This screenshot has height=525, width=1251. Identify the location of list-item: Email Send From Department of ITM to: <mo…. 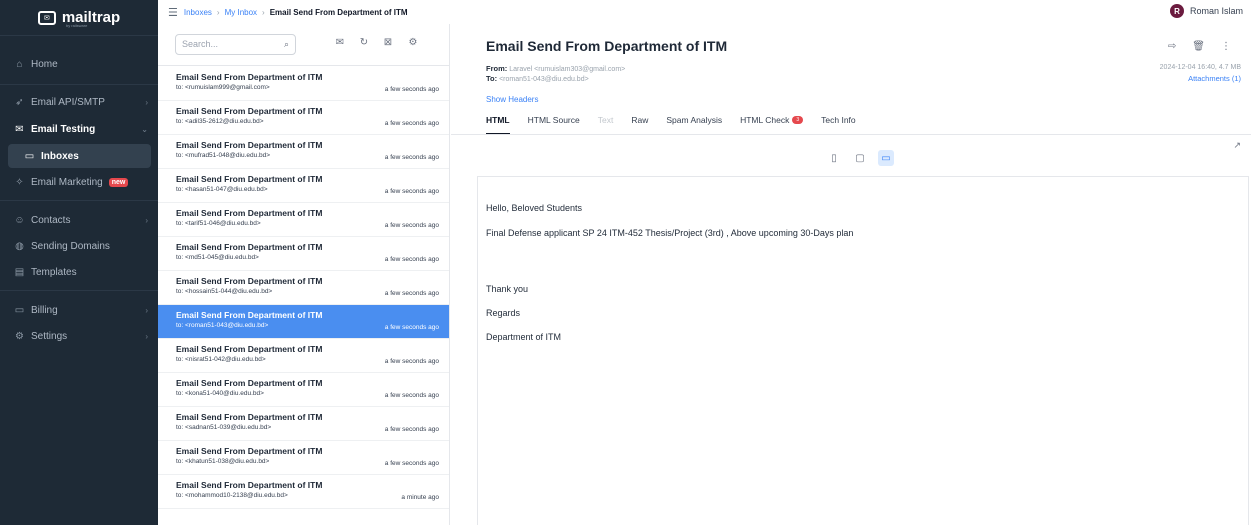
(303, 492).